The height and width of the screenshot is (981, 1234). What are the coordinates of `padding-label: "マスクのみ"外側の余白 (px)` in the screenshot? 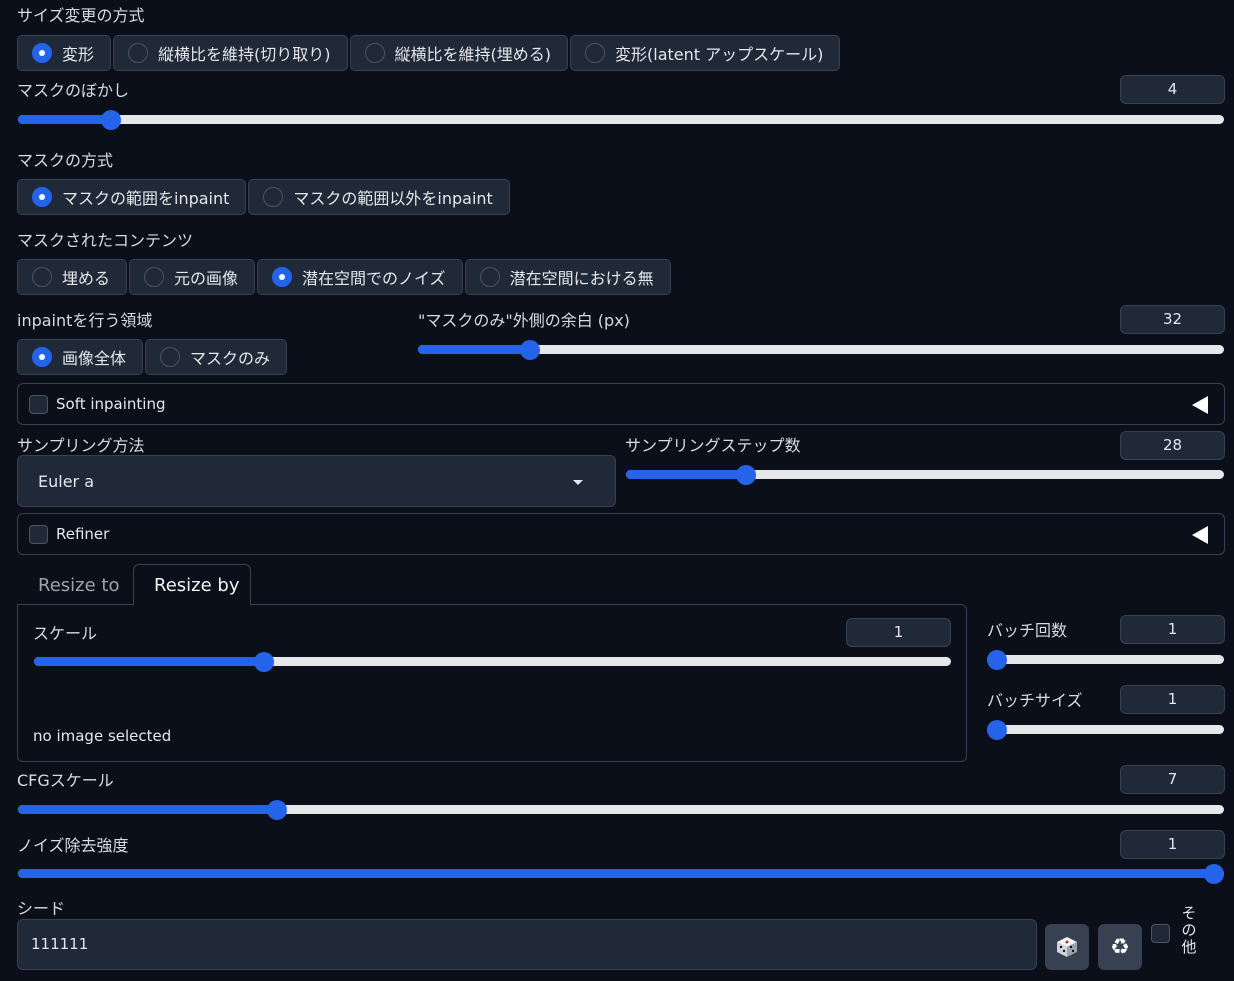 It's located at (524, 320).